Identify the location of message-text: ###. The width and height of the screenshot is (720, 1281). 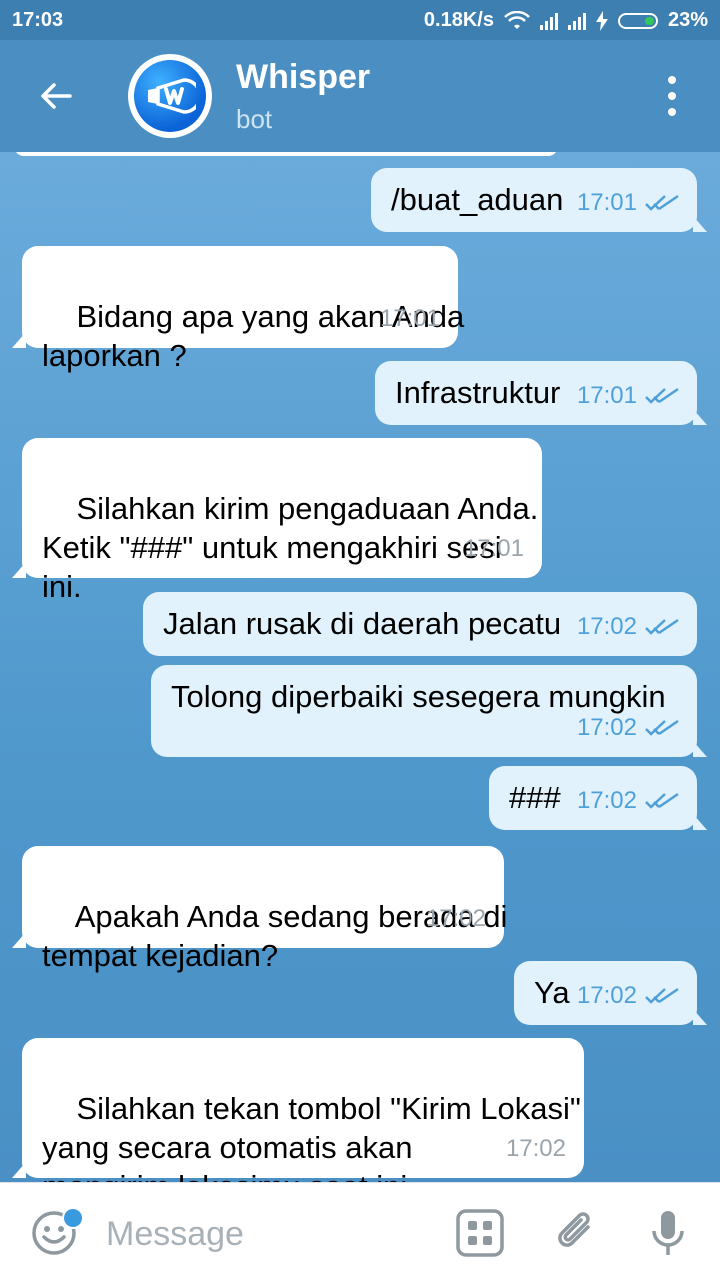
(535, 797).